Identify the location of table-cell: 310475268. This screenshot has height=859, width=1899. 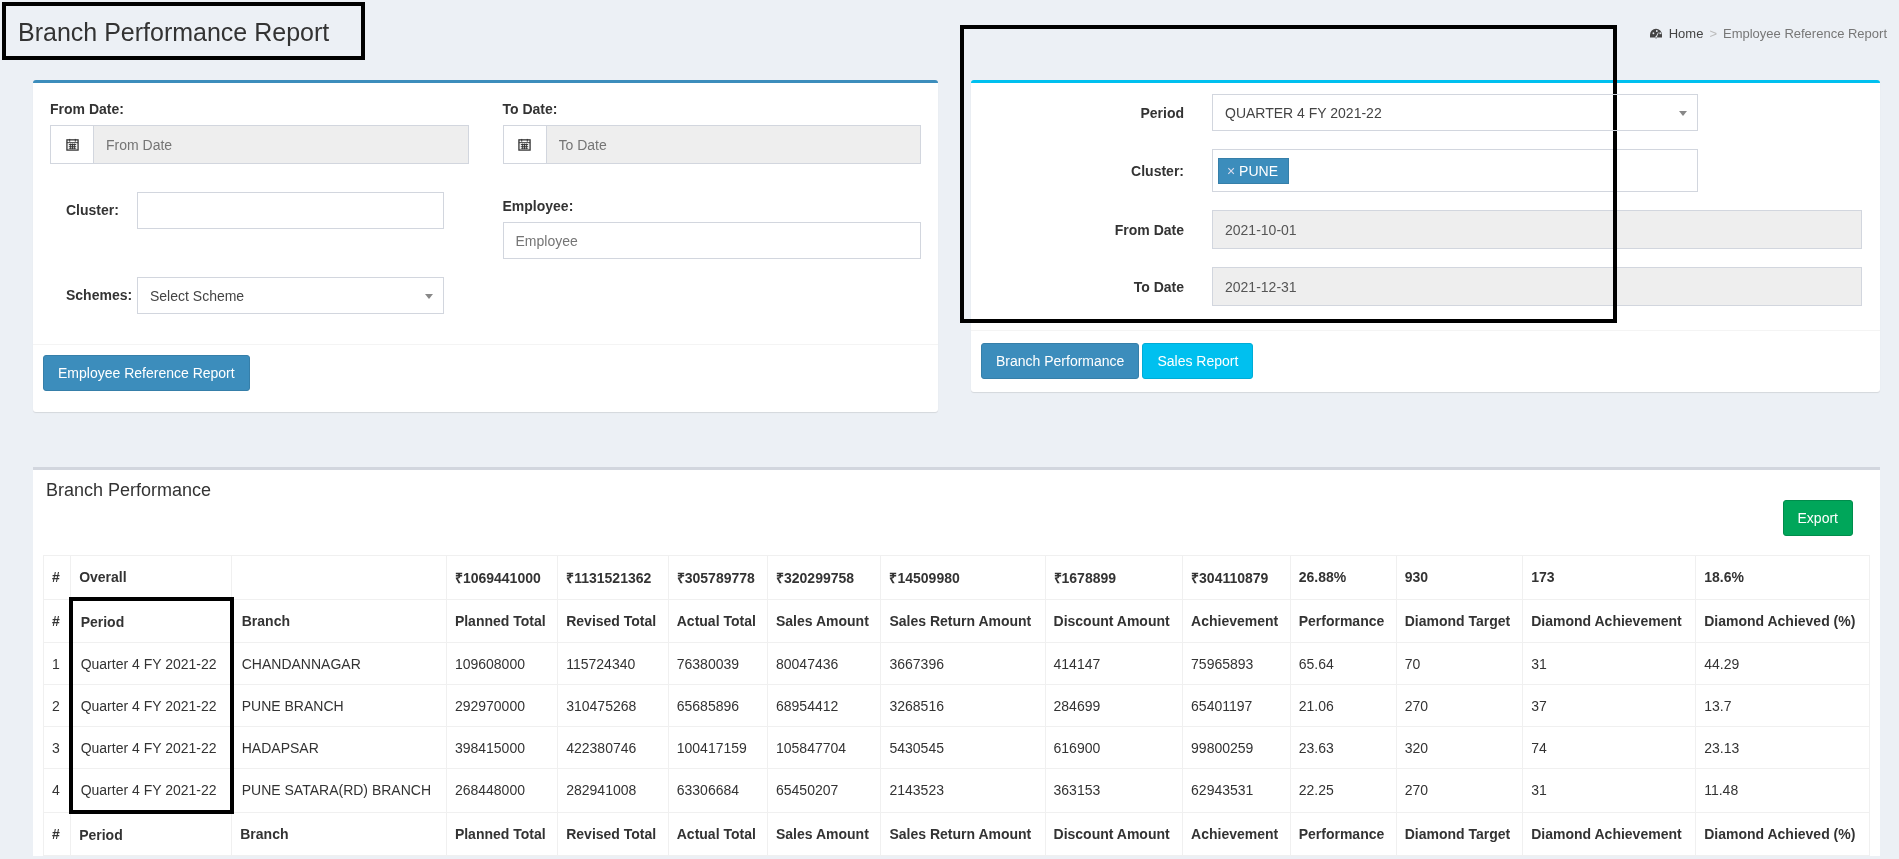
(613, 705).